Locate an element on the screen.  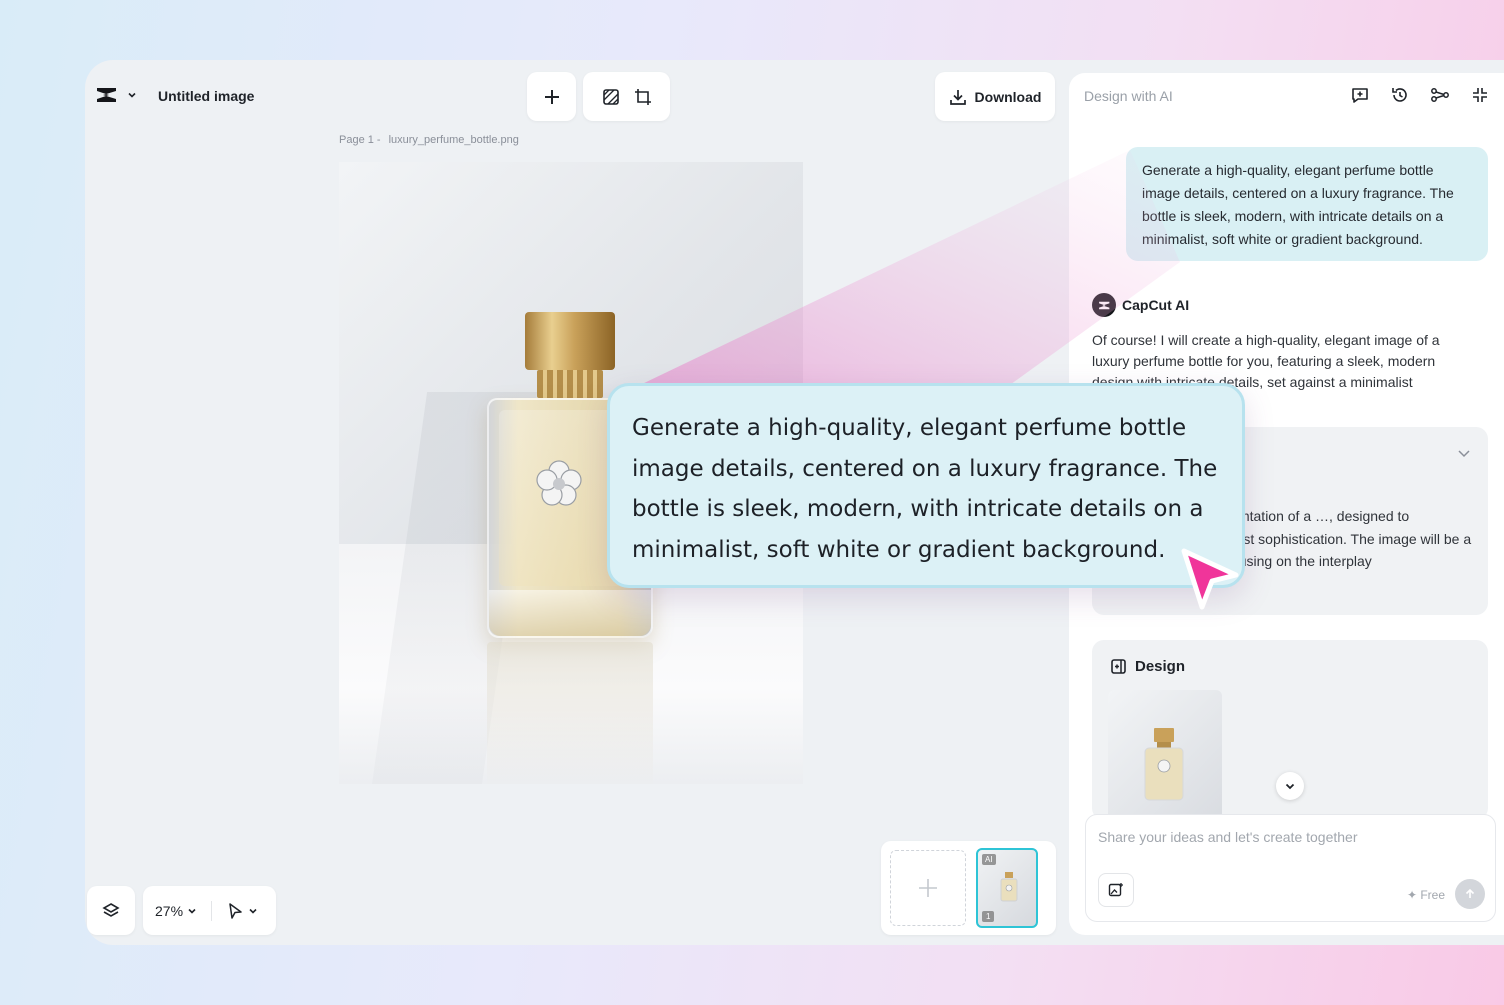
page-number-label: Page 1 - is located at coordinates (360, 140).